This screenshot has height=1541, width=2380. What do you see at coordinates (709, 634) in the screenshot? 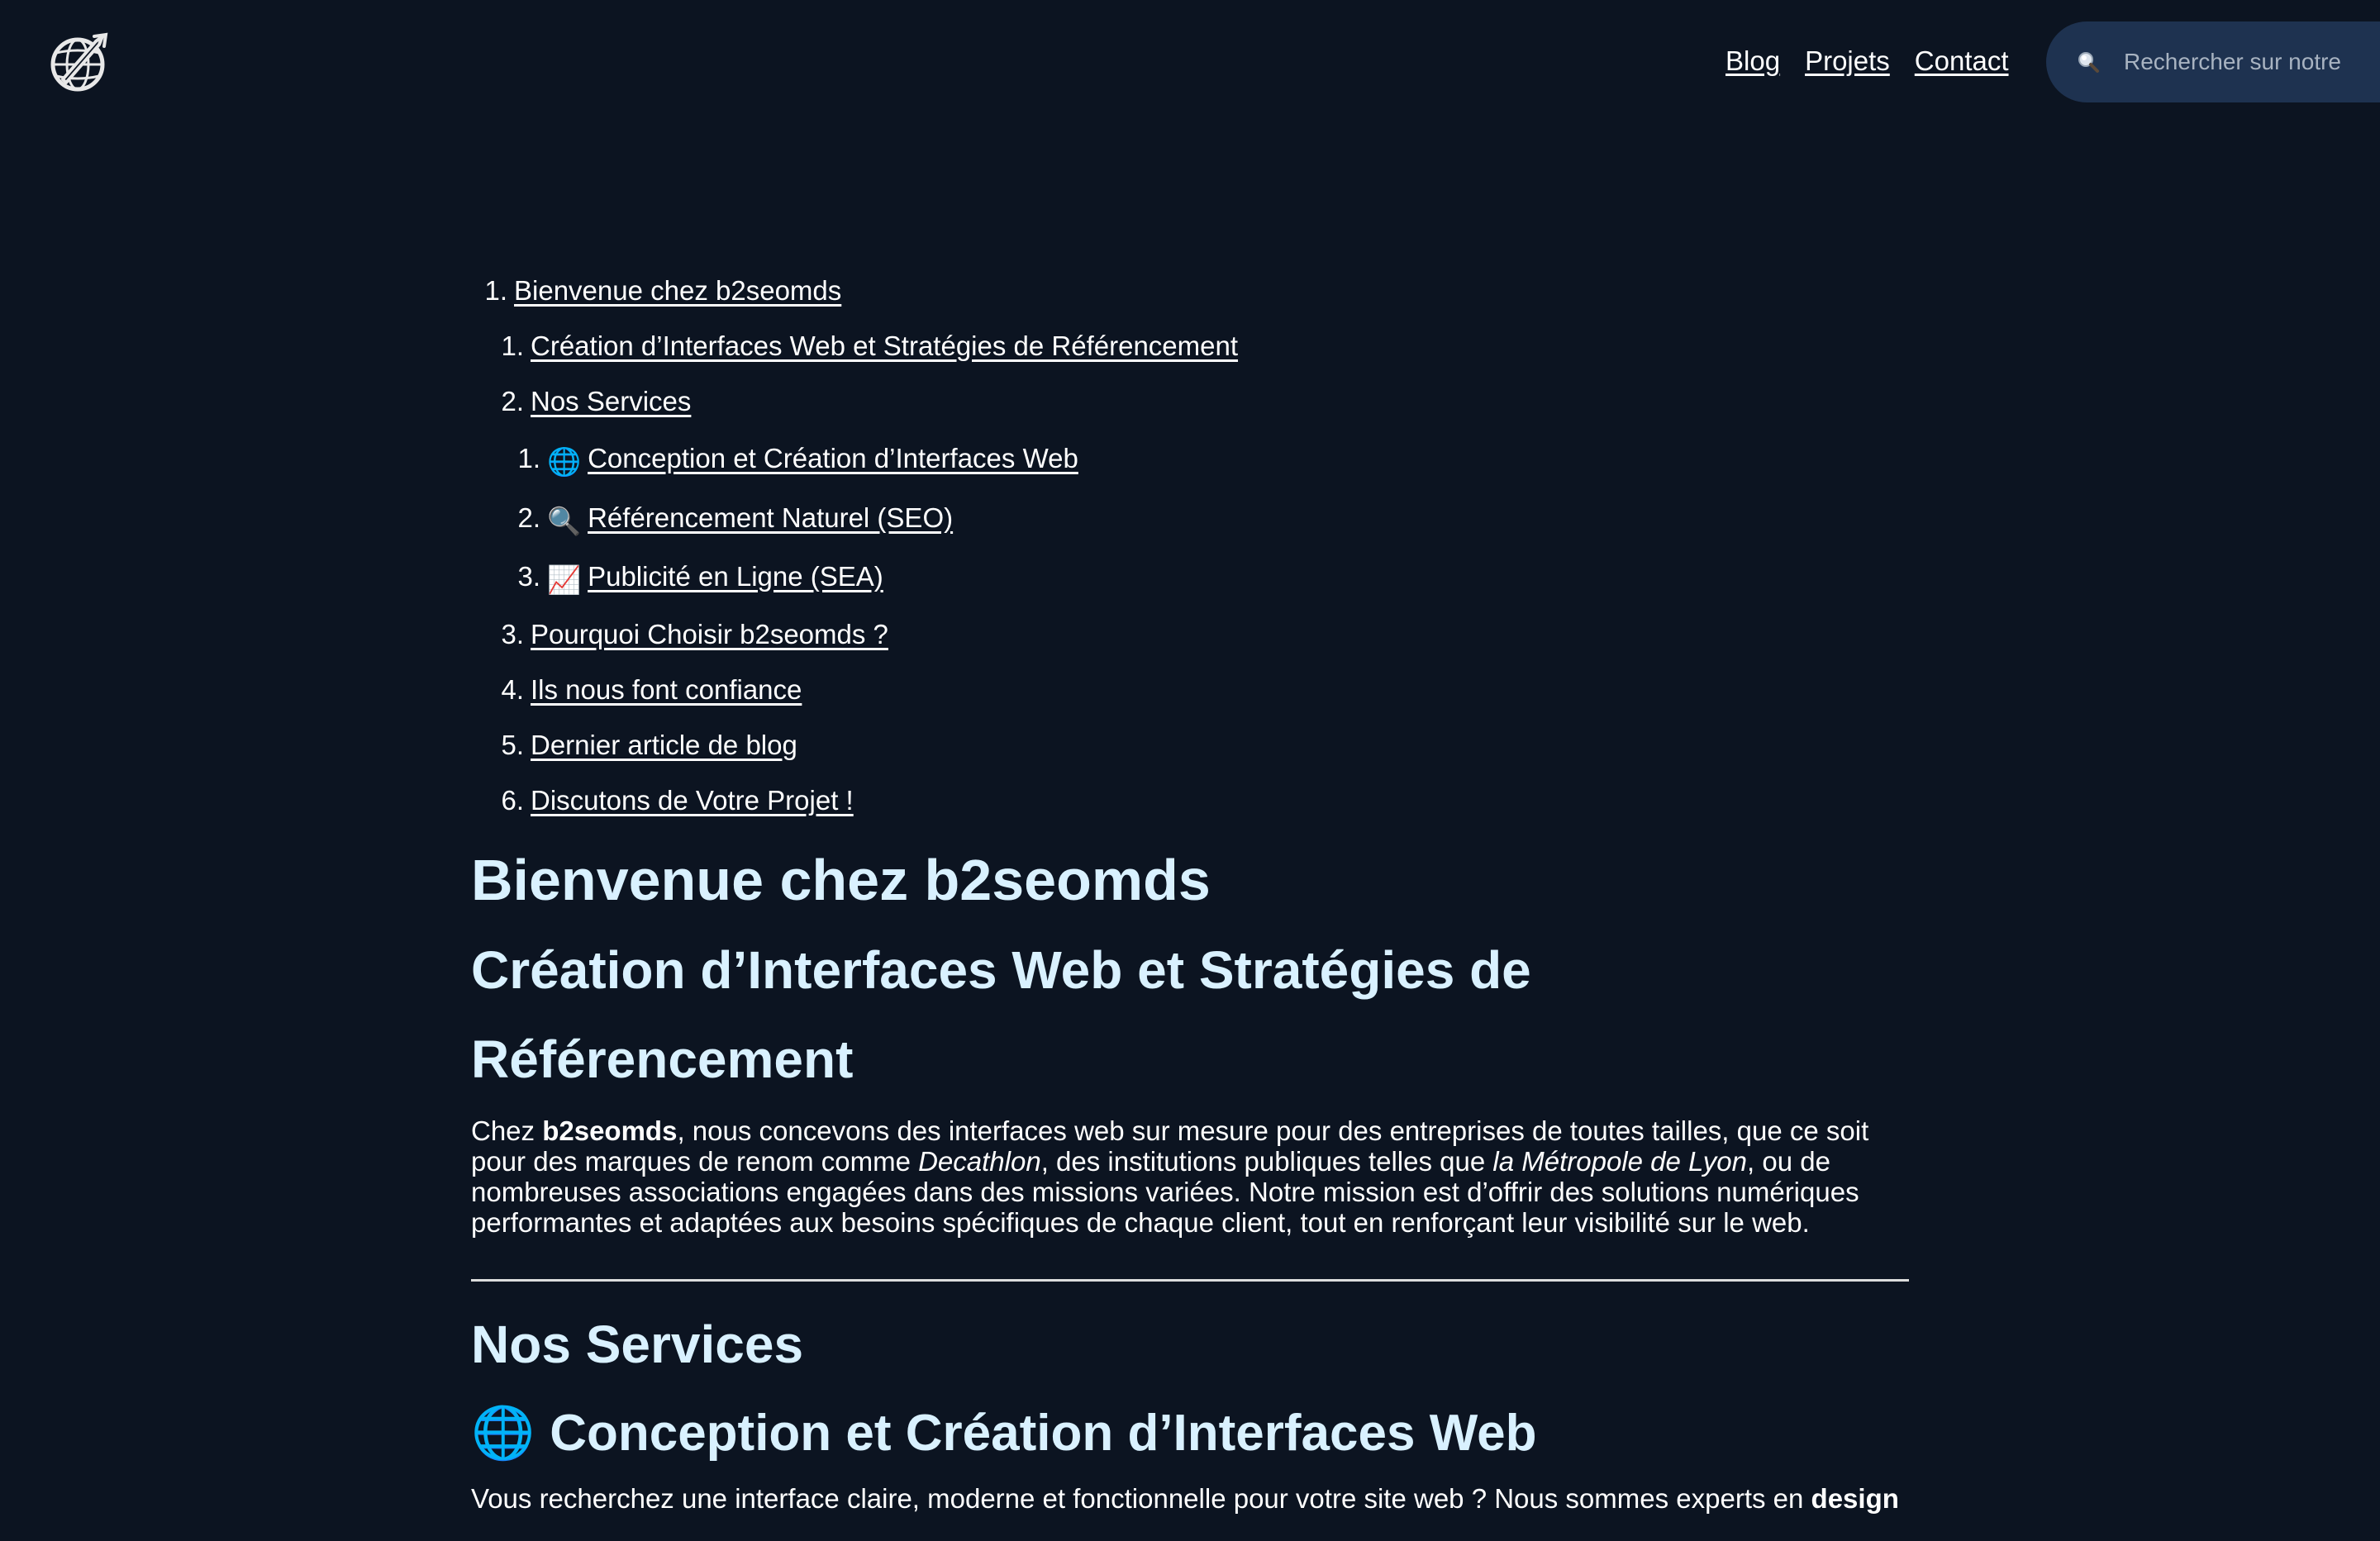
I see `toc-link-pourquoi: Pourquoi Choisir b2seomds ?` at bounding box center [709, 634].